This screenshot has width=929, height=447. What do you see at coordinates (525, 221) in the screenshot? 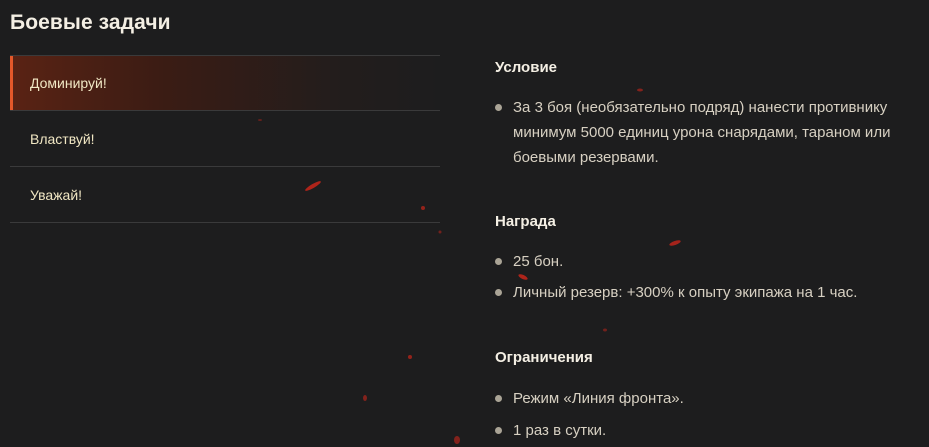
I see `reward-title: Награда` at bounding box center [525, 221].